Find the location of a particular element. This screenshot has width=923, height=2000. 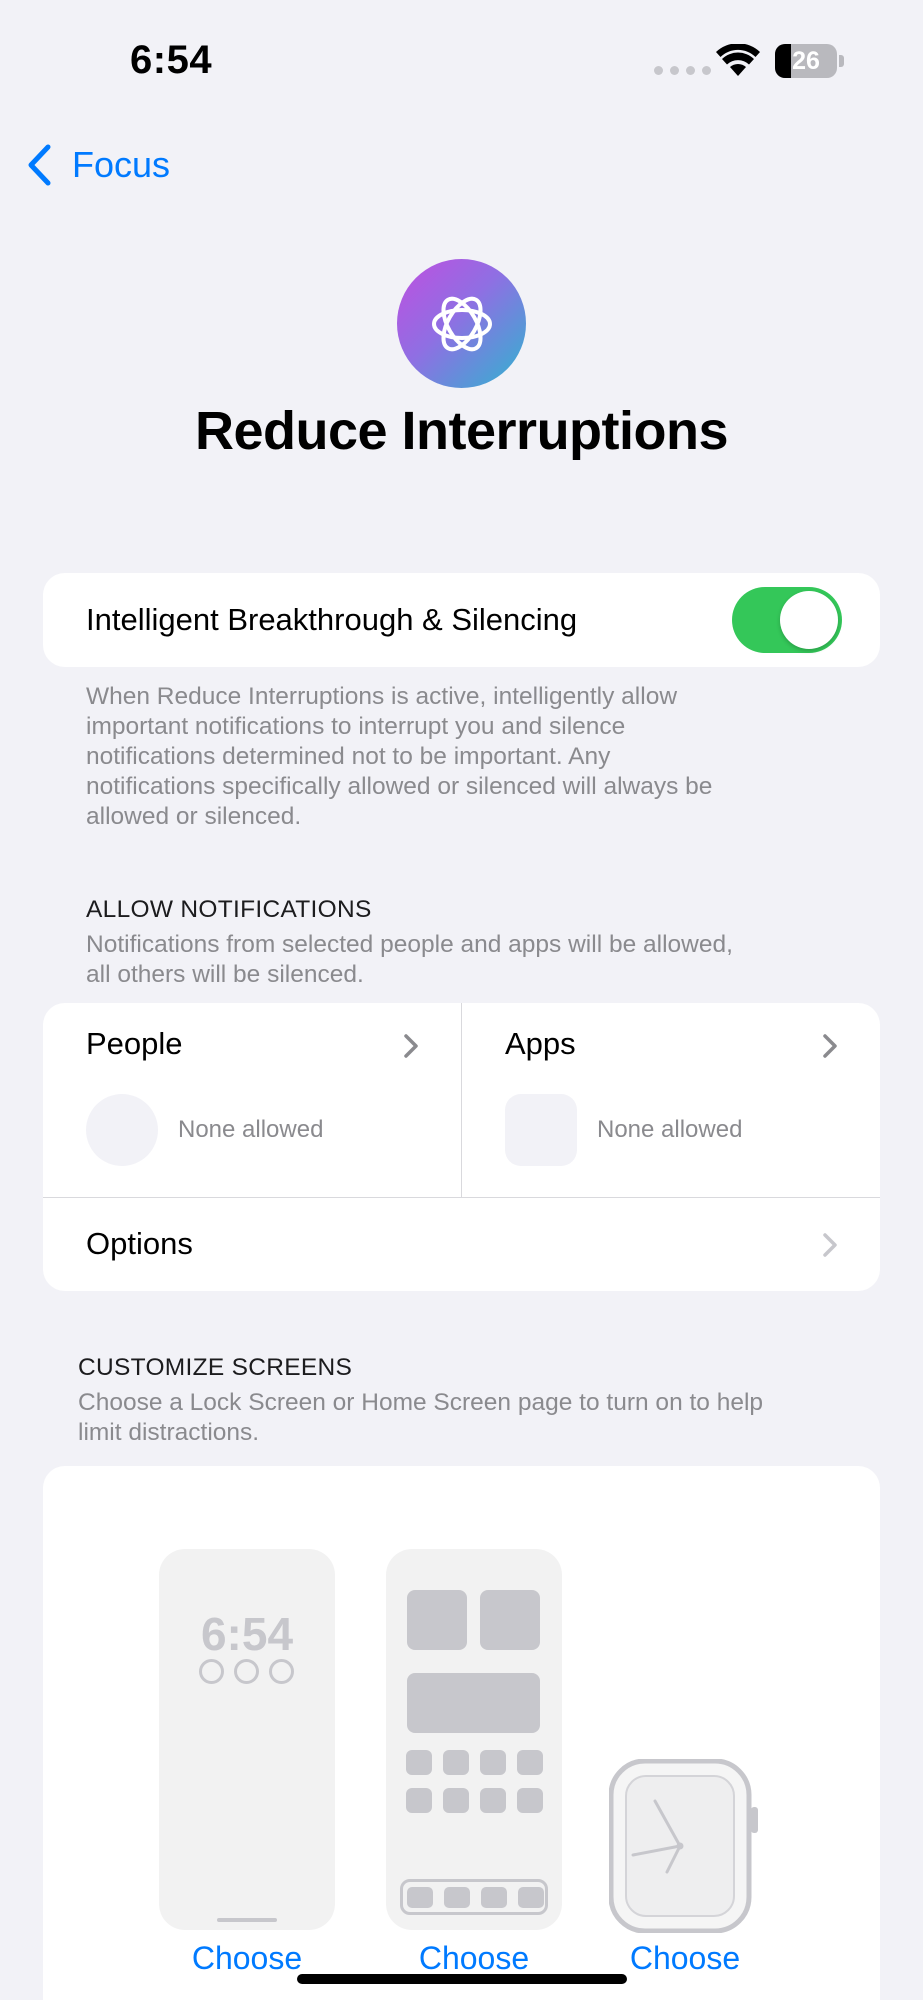

apps-cell: Apps None allowed is located at coordinates (671, 1100).